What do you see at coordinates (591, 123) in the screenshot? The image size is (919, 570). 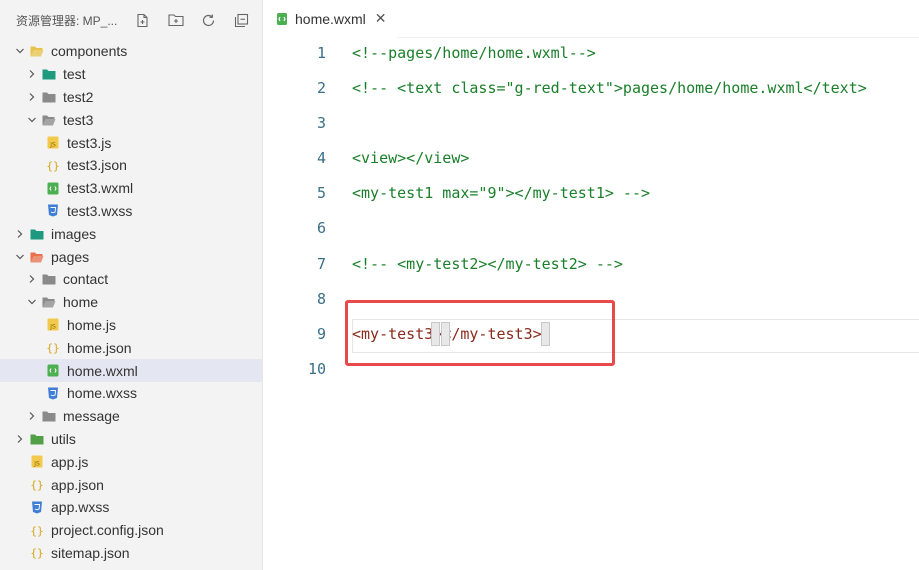 I see `code-line: 3` at bounding box center [591, 123].